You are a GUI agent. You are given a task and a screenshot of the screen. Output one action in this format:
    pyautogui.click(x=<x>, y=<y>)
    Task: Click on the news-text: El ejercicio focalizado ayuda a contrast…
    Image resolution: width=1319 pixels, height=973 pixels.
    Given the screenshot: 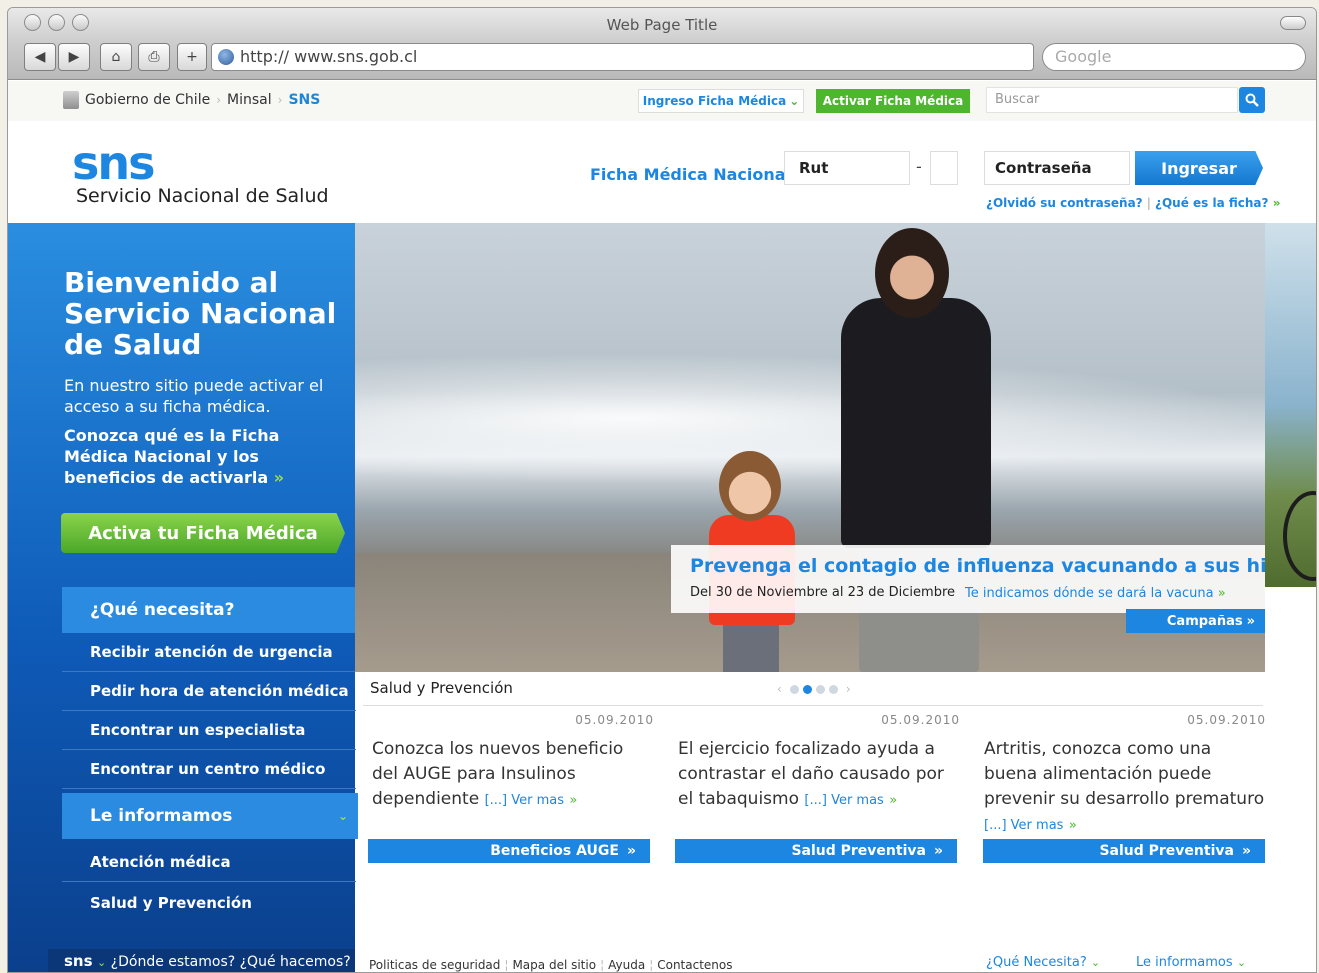 What is the action you would take?
    pyautogui.click(x=819, y=775)
    